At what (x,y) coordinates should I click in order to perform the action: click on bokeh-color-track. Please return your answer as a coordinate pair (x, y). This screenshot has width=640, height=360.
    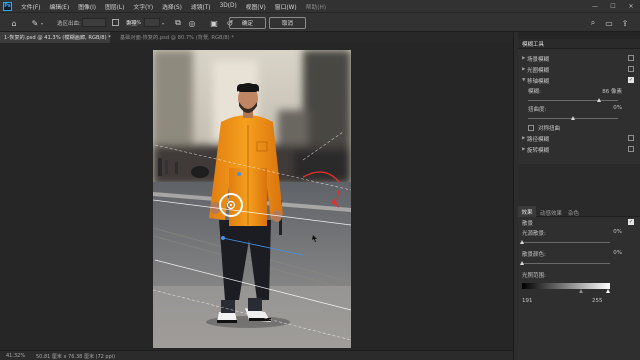
    Looking at the image, I should click on (566, 263).